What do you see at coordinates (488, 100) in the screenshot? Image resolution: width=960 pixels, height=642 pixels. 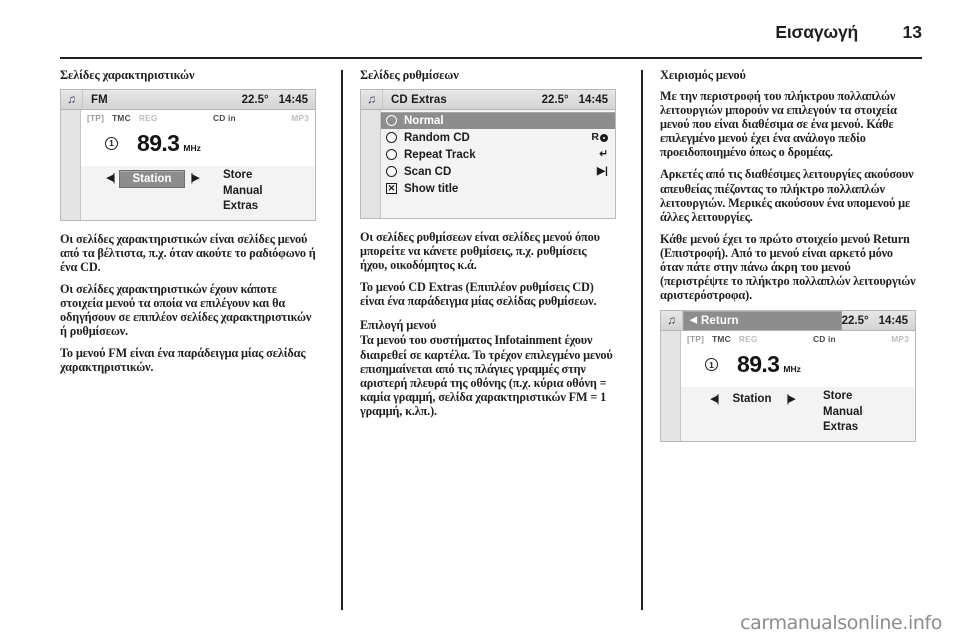 I see `cd-display-titlebar: ♫ CD Extras 22.5° 14:45` at bounding box center [488, 100].